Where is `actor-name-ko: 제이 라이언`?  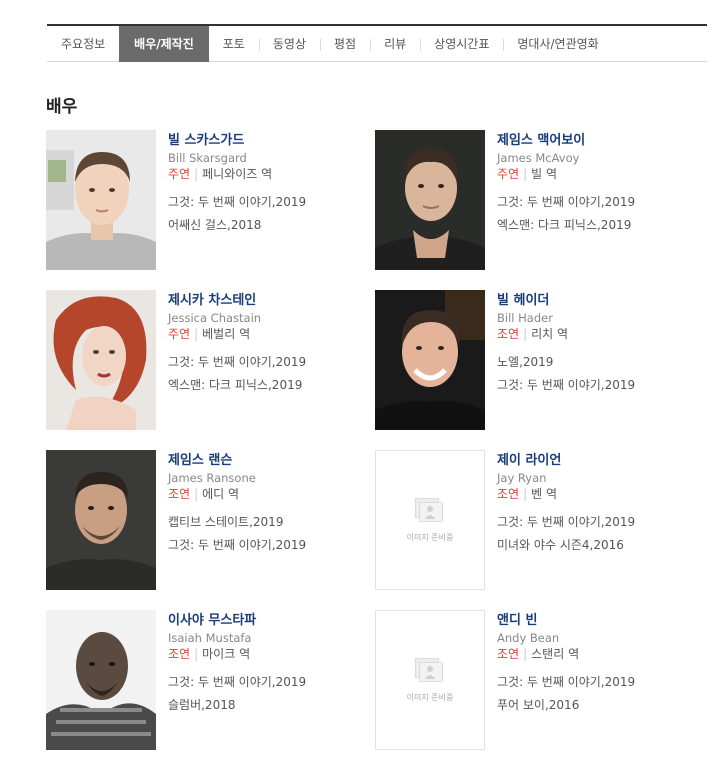 actor-name-ko: 제이 라이언 is located at coordinates (566, 461).